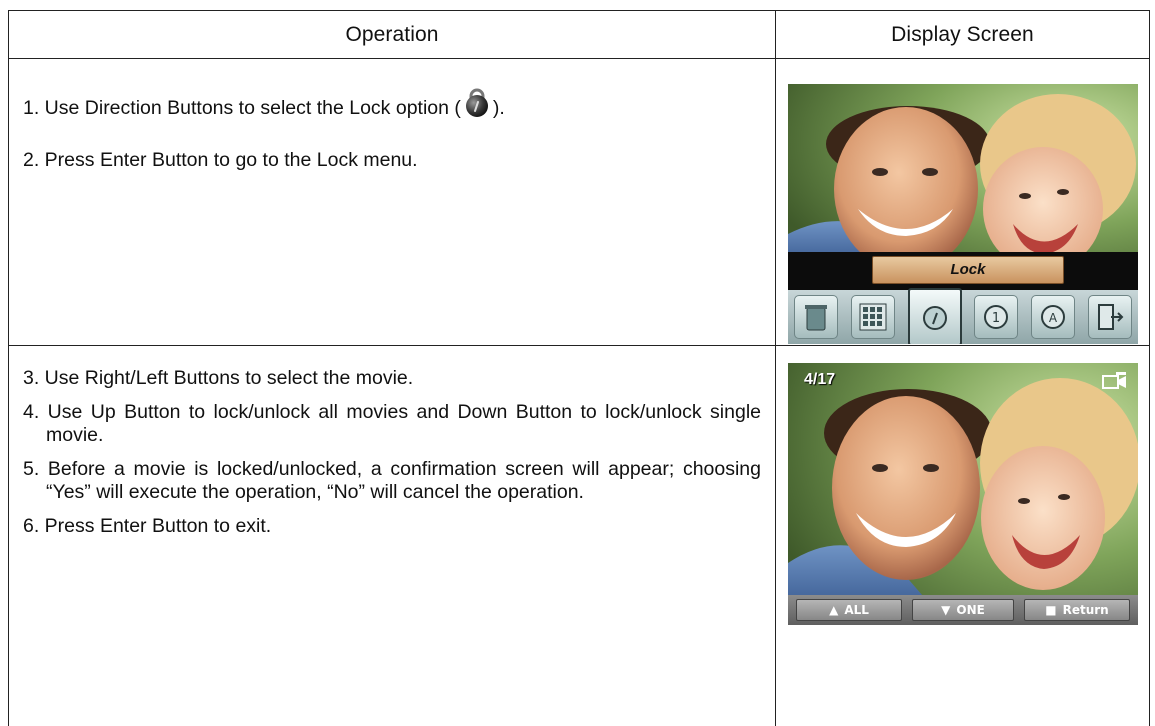 Image resolution: width=1155 pixels, height=726 pixels. I want to click on lock-icon, so click(477, 103).